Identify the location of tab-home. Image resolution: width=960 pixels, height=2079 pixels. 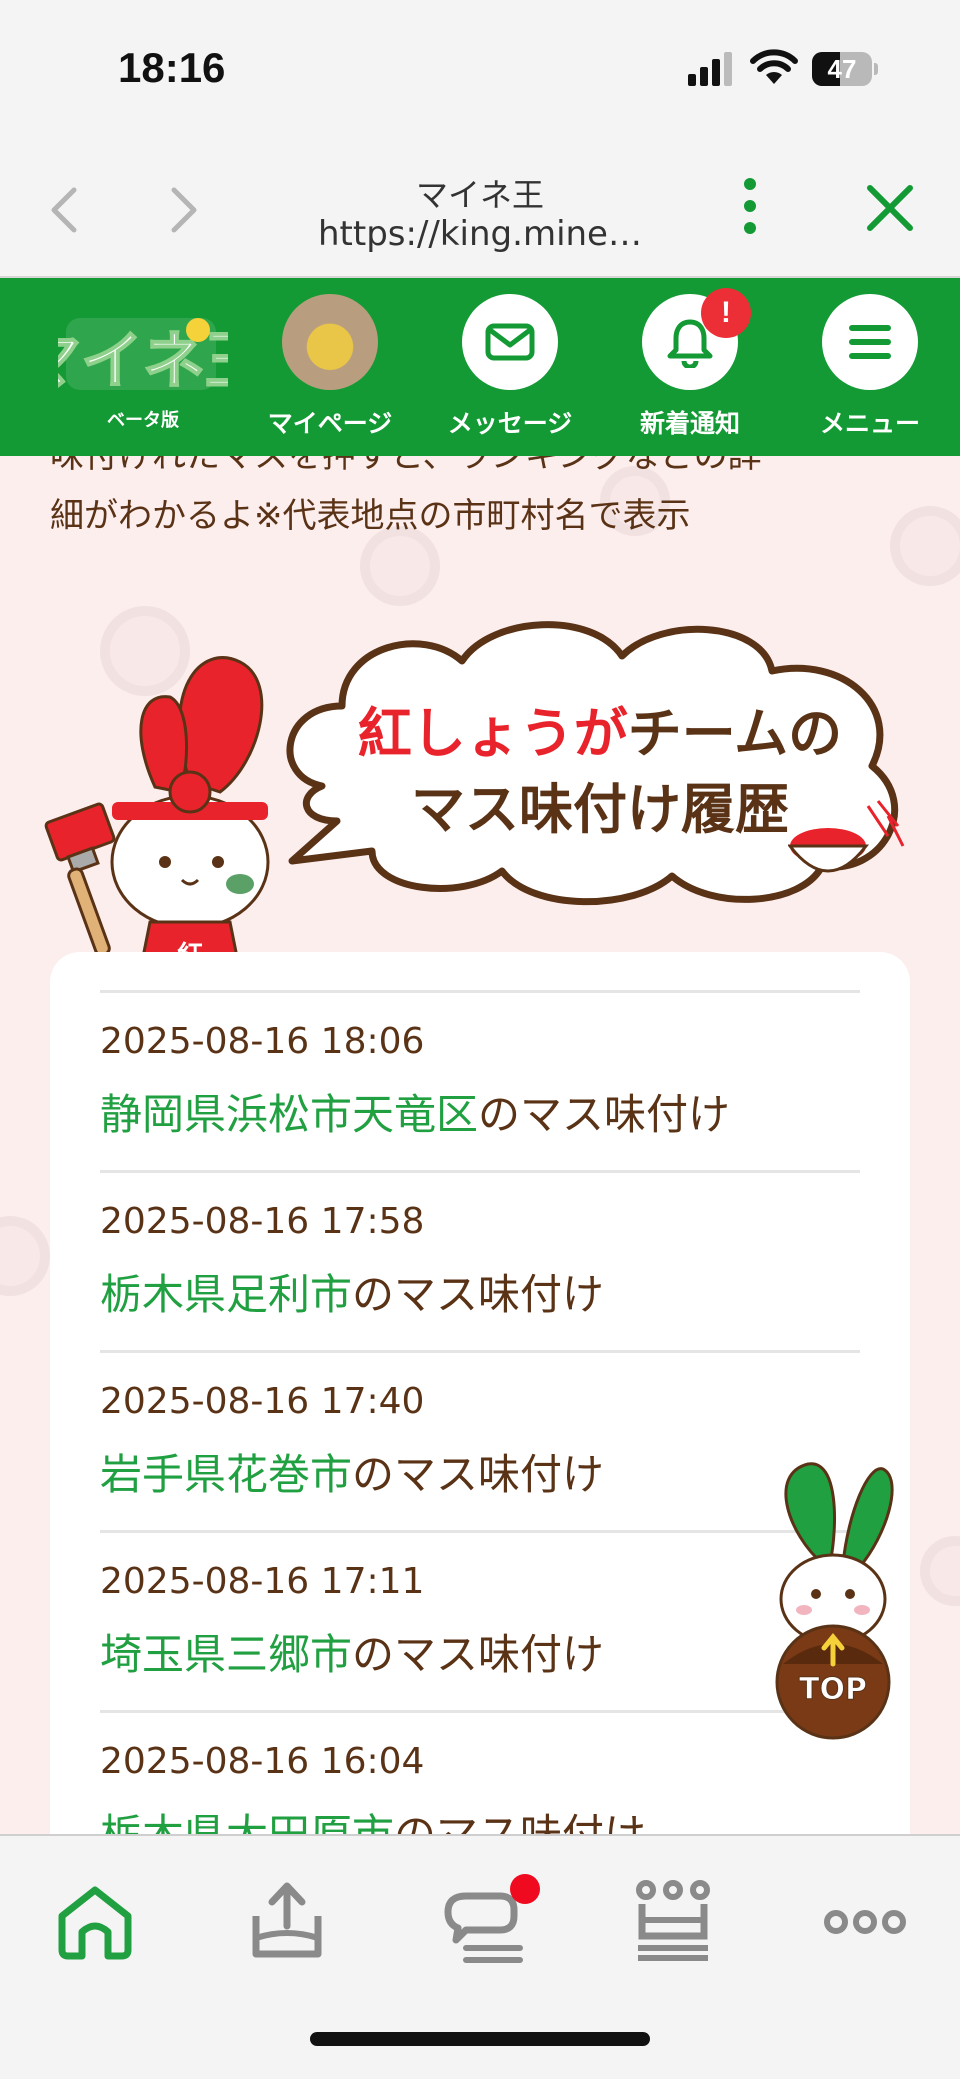
(95, 1921).